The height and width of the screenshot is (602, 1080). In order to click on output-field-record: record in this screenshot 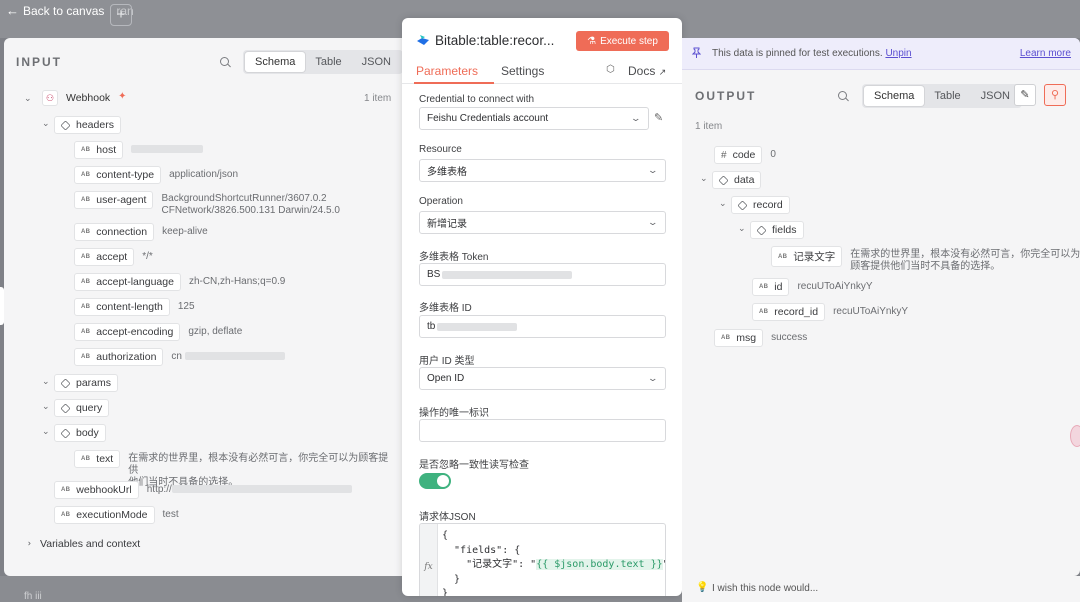, I will do `click(760, 205)`.